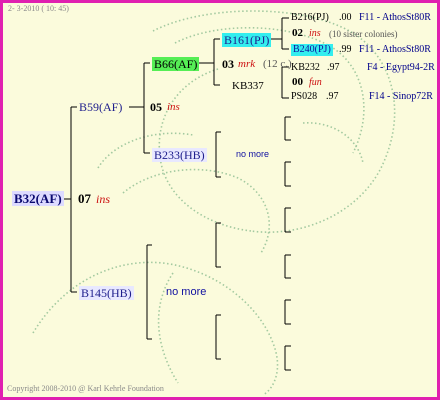 Image resolution: width=440 pixels, height=400 pixels. What do you see at coordinates (277, 64) in the screenshot?
I see `sire-sire-colony-count: (12 c.)` at bounding box center [277, 64].